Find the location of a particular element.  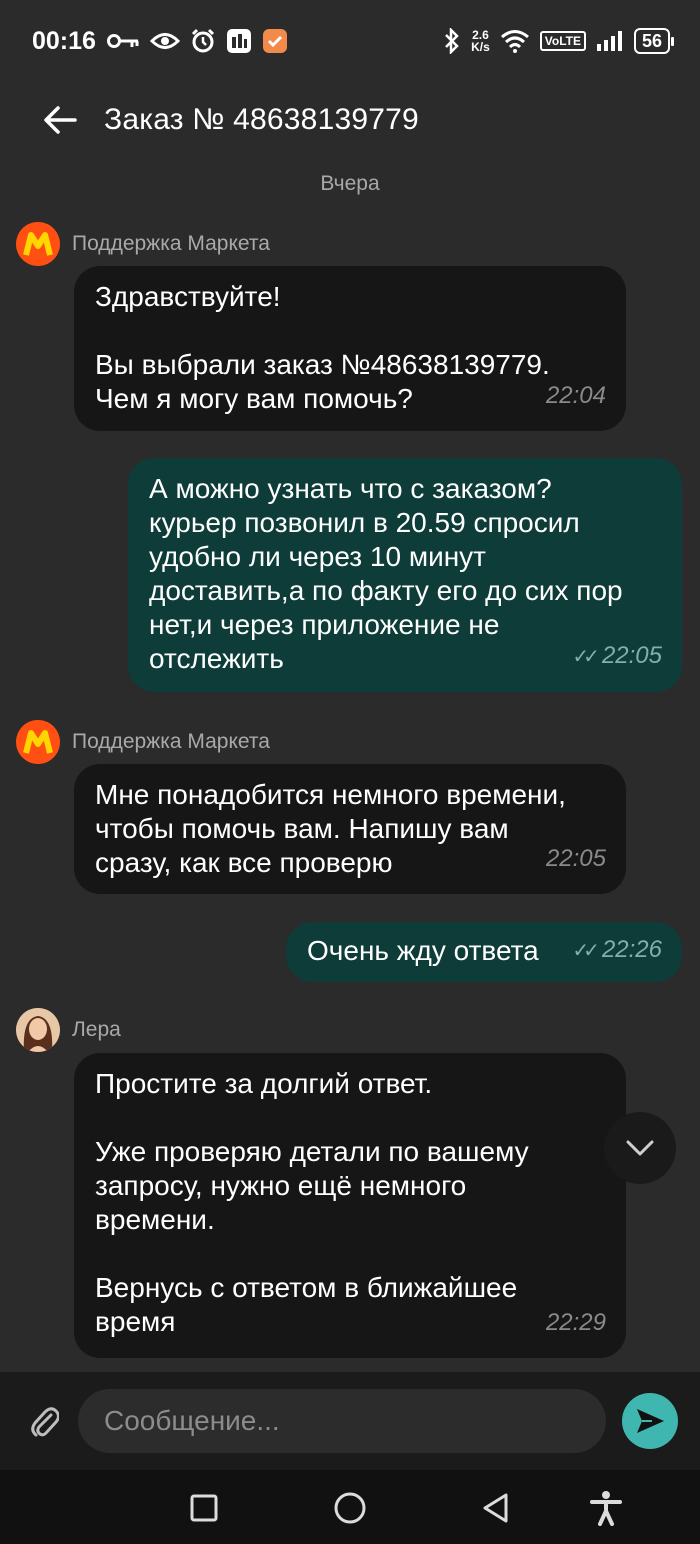

send-button is located at coordinates (650, 1421).